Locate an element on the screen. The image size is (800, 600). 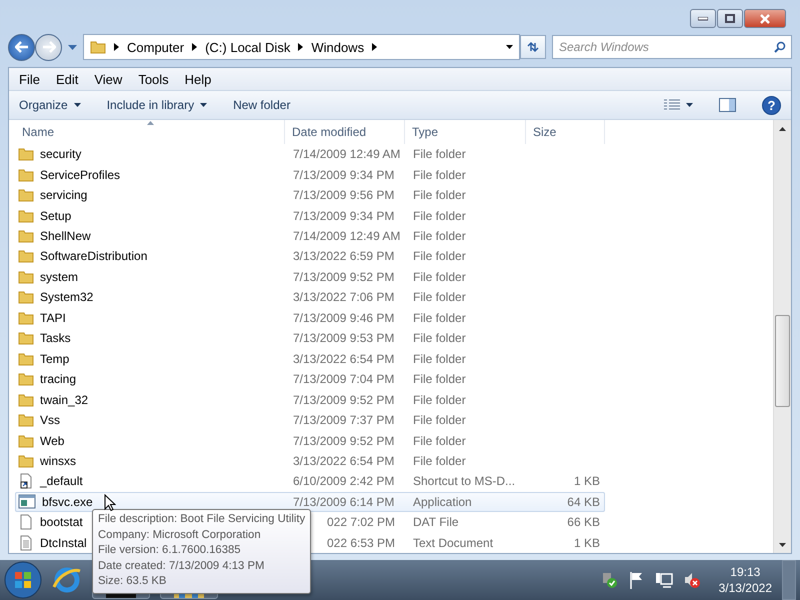
flag-icon is located at coordinates (636, 580).